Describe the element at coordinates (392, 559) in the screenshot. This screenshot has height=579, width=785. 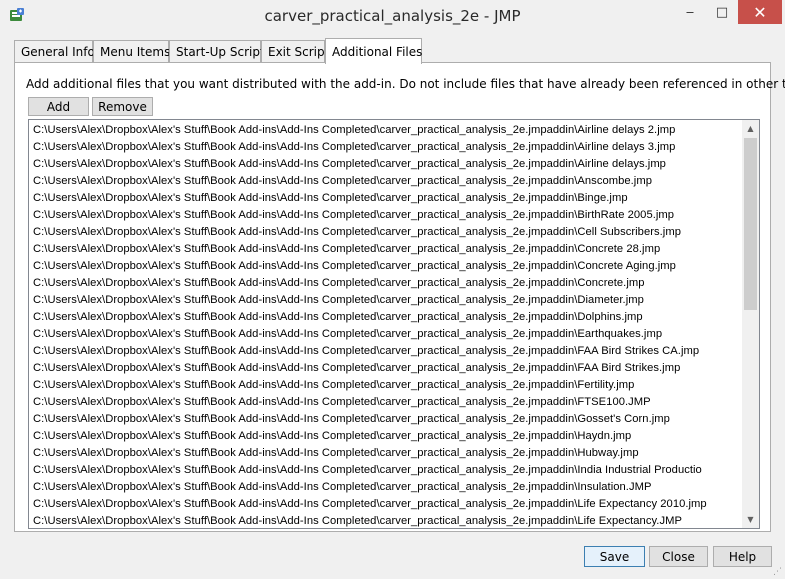
I see `dialog-footer: Save Close Help ⋰` at that location.